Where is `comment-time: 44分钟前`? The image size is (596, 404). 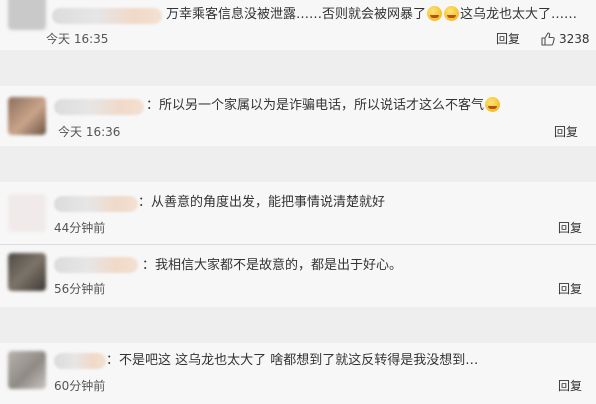
comment-time: 44分钟前 is located at coordinates (80, 228).